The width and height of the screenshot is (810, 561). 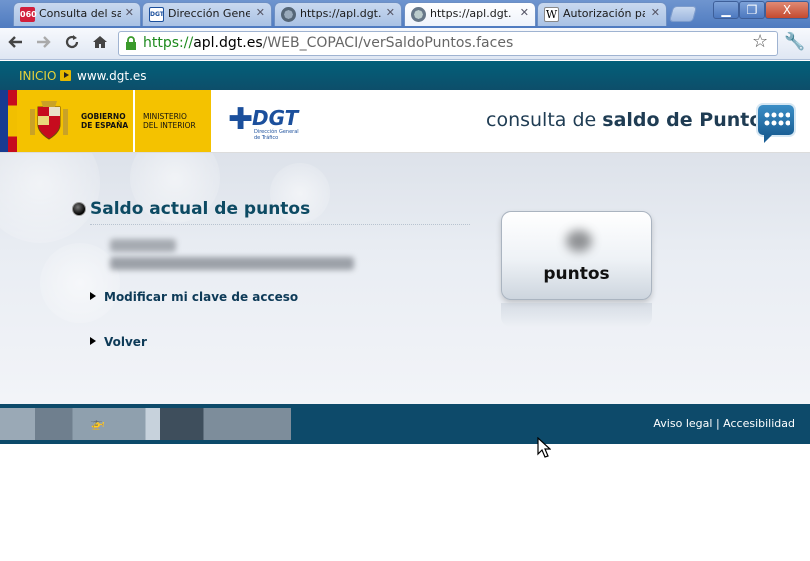 What do you see at coordinates (125, 342) in the screenshot?
I see `back-link: Volver` at bounding box center [125, 342].